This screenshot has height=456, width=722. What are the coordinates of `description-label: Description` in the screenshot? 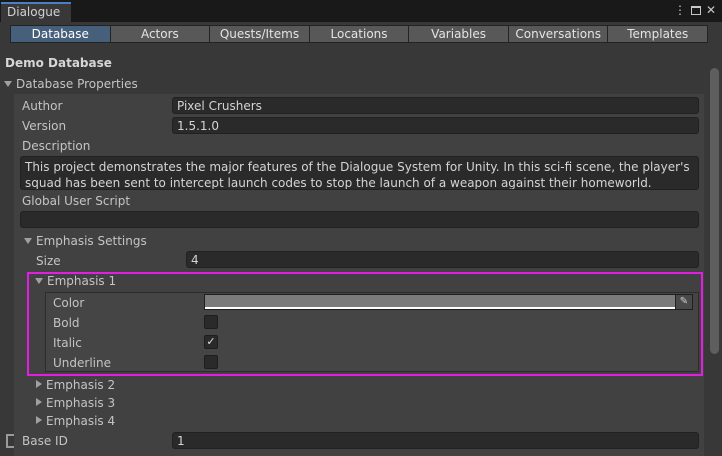 It's located at (56, 146).